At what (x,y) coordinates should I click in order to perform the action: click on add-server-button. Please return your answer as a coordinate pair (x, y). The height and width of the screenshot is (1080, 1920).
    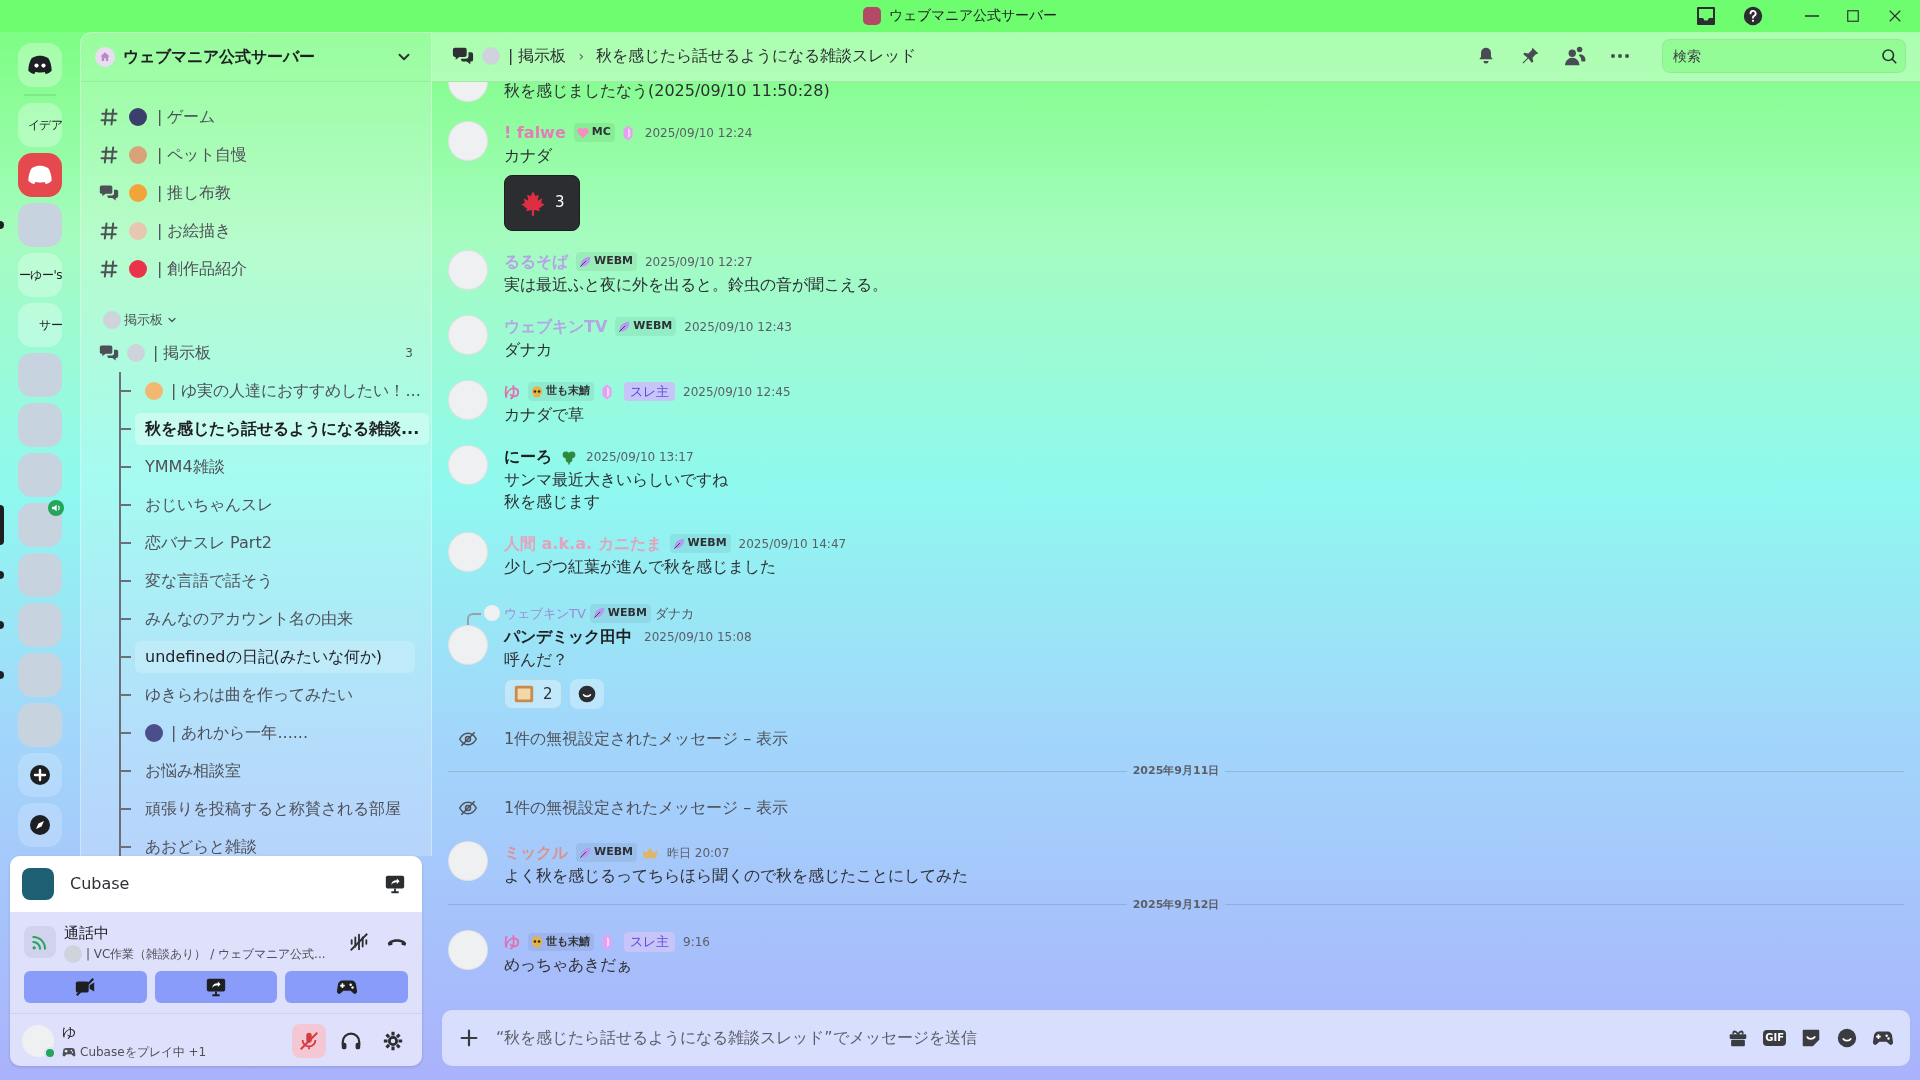
    Looking at the image, I should click on (40, 774).